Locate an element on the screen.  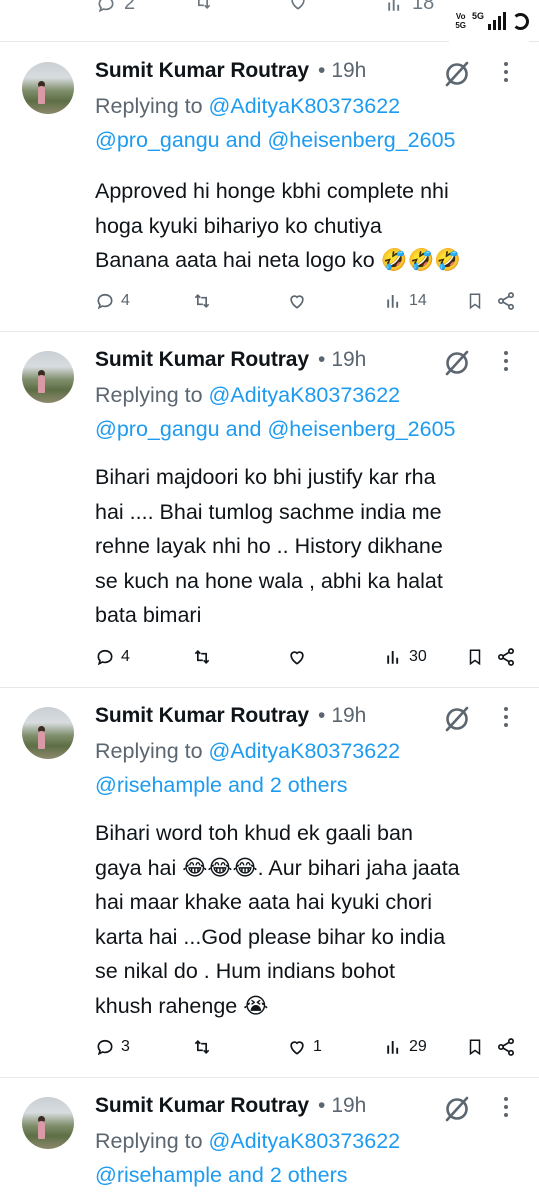
reply-button: 2 is located at coordinates (115, 7).